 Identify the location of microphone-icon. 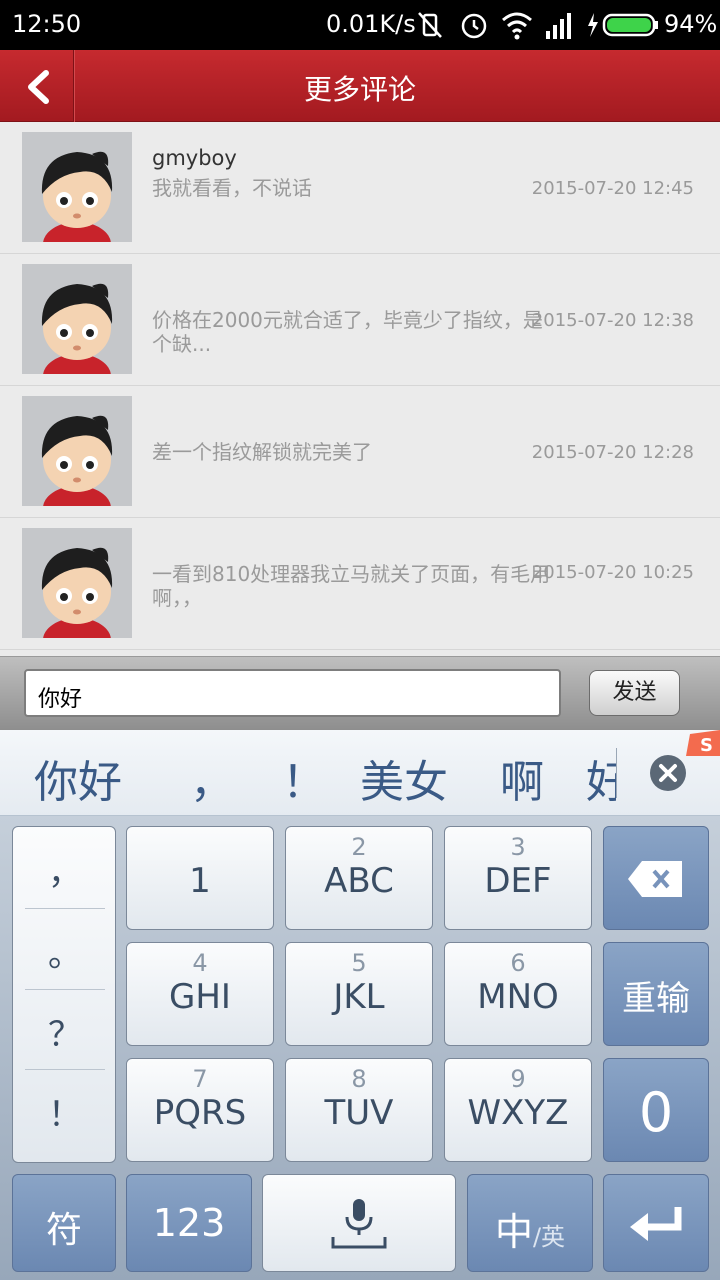
(359, 1224).